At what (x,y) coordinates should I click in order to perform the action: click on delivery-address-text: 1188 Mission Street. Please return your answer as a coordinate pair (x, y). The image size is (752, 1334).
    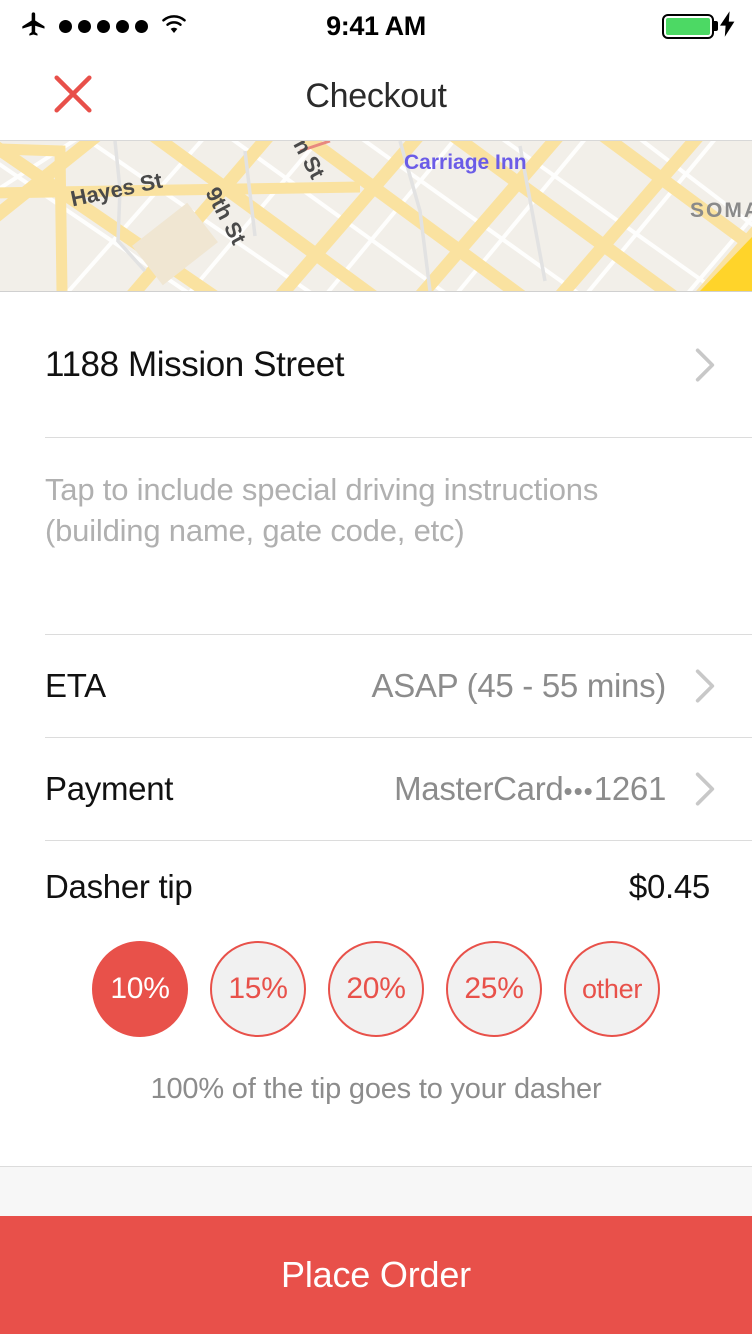
    Looking at the image, I should click on (195, 364).